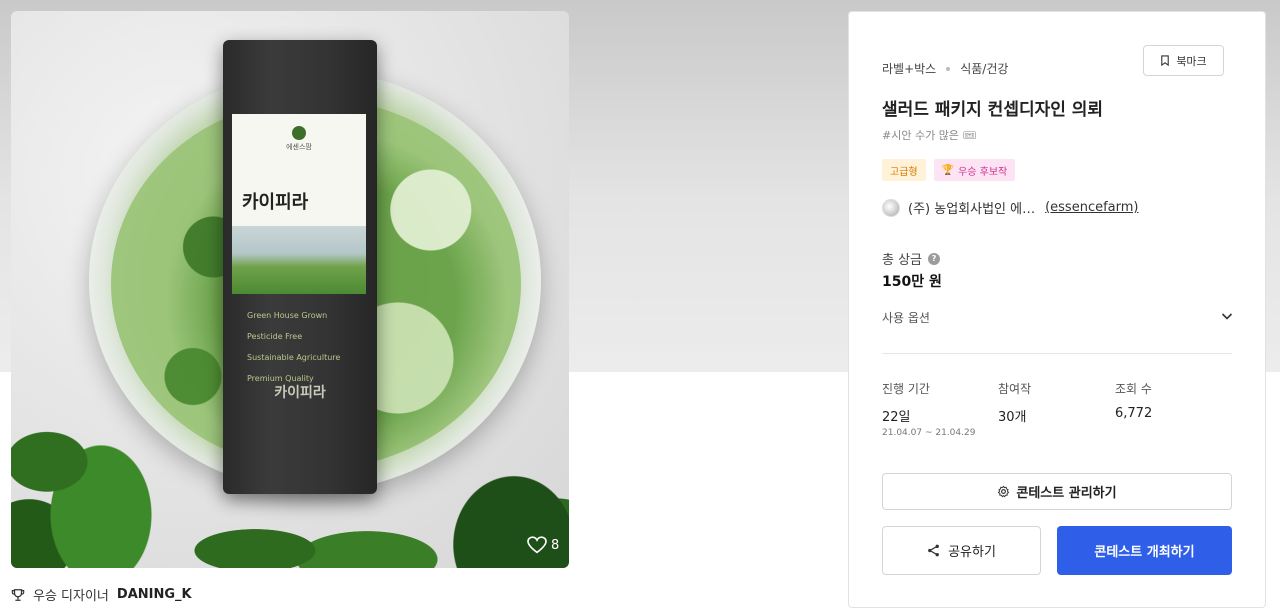  Describe the element at coordinates (983, 172) in the screenshot. I see `candidate-badge-label: 우승 후보작` at that location.